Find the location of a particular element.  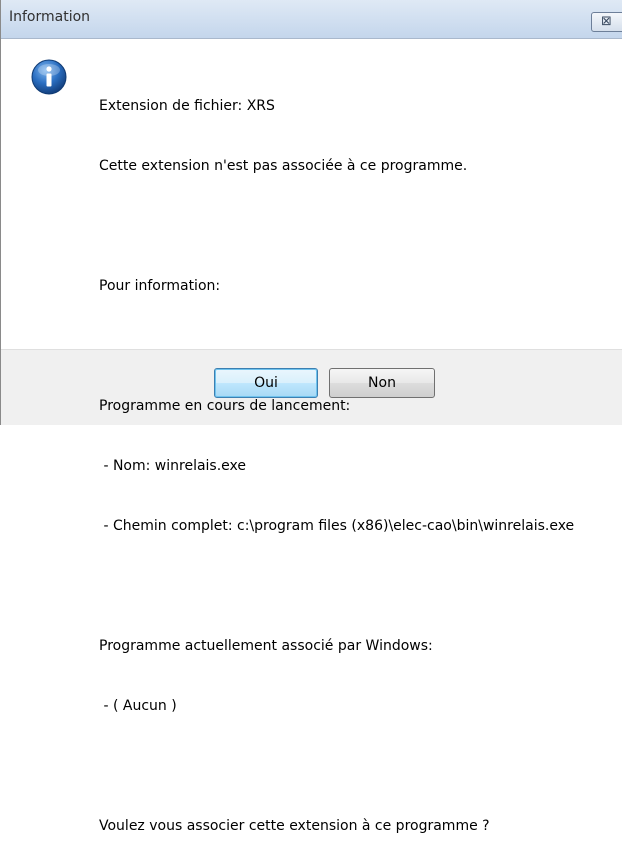

message-line-program-name: - Nom: winrelais.exe is located at coordinates (173, 466).